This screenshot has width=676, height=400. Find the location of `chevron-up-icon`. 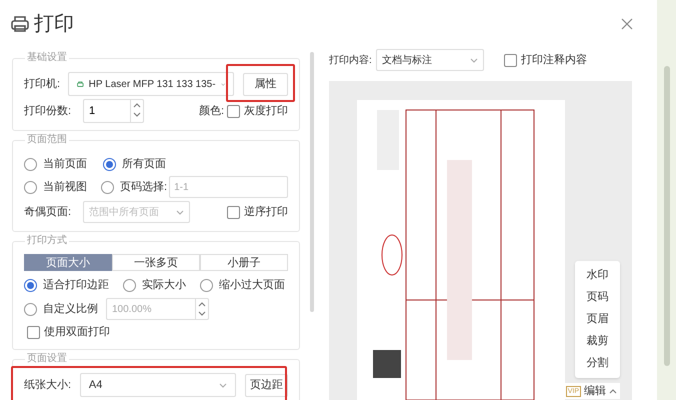

chevron-up-icon is located at coordinates (613, 391).